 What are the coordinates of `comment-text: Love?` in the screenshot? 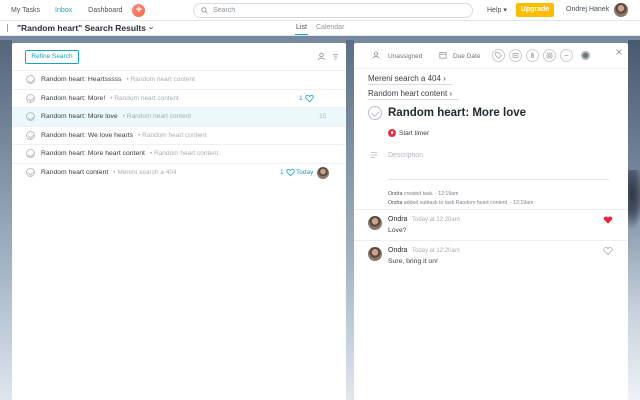 It's located at (397, 230).